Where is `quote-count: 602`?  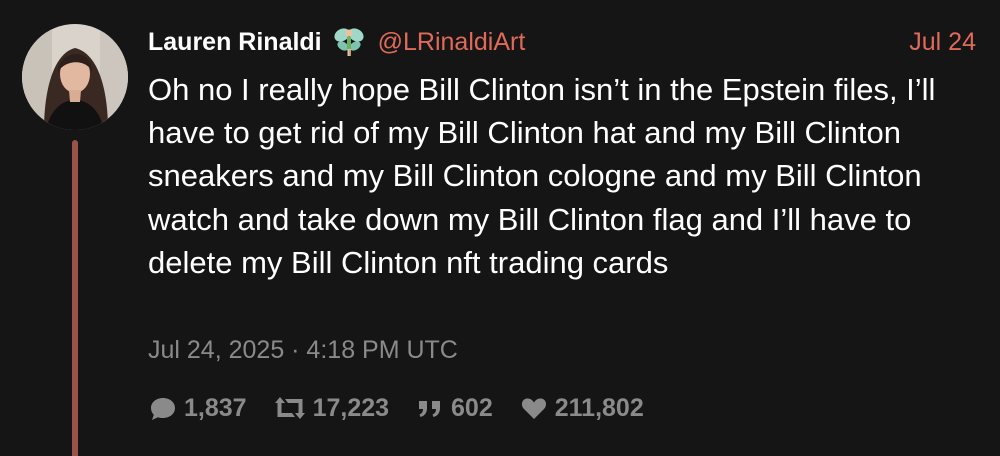
quote-count: 602 is located at coordinates (472, 407).